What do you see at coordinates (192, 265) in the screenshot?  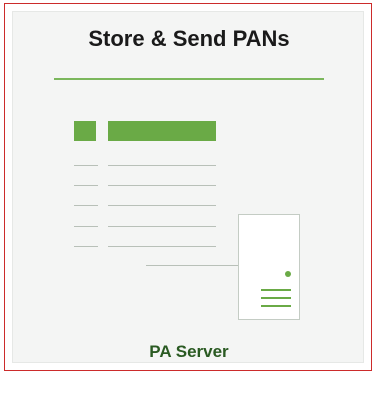 I see `connector-line` at bounding box center [192, 265].